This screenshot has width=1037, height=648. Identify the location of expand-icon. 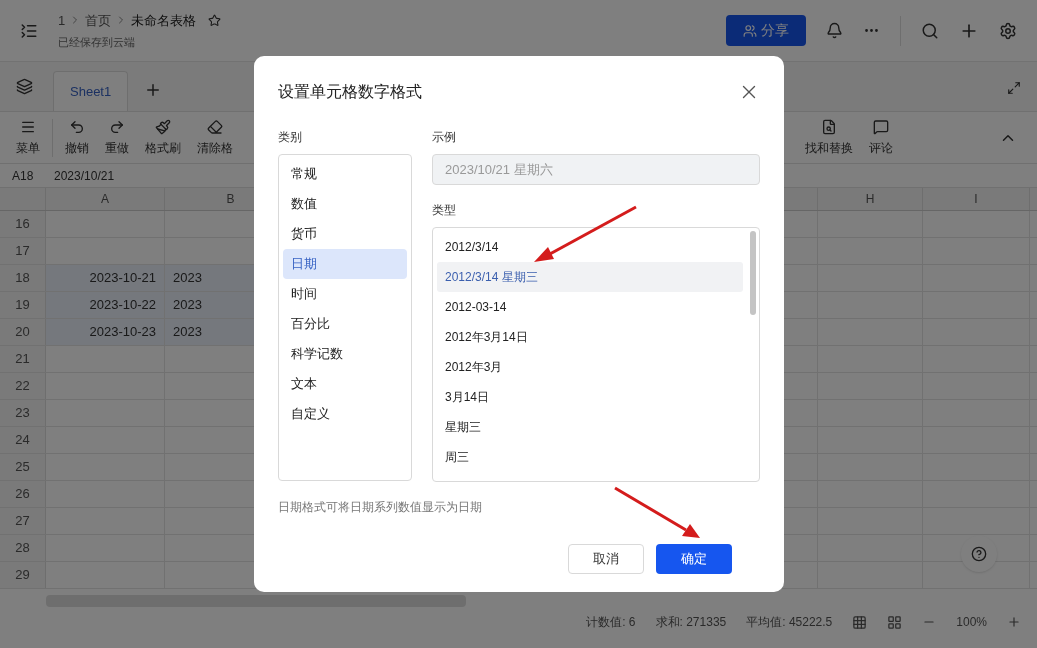
(1014, 88).